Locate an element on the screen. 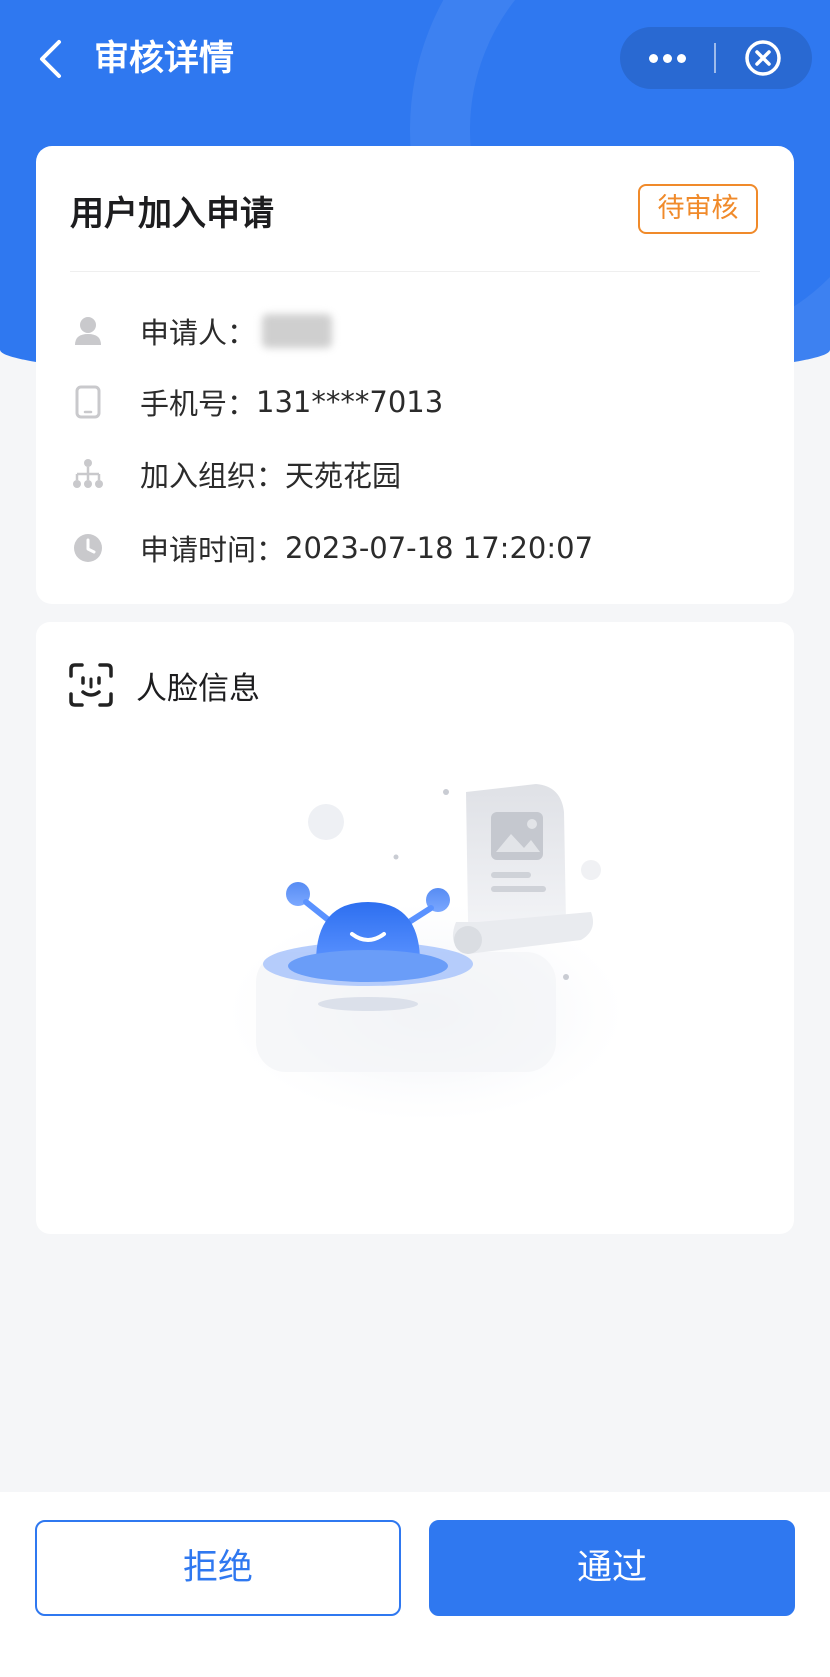 Image resolution: width=830 pixels, height=1677 pixels. clock-icon is located at coordinates (88, 548).